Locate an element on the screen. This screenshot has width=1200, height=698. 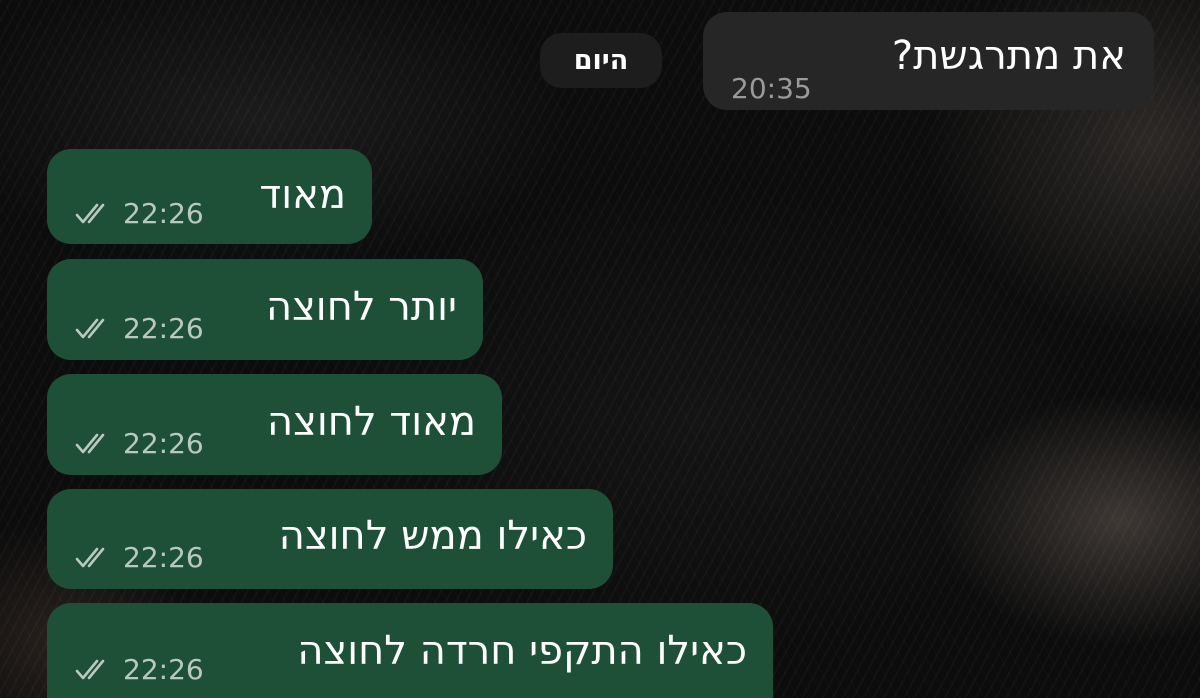
message-bubble-outgoing: מאוד לחוצה 22:26 is located at coordinates (274, 424).